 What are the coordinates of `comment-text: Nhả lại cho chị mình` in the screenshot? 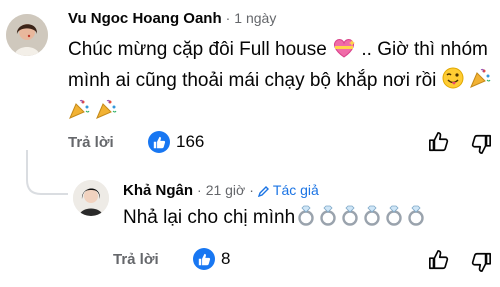 It's located at (308, 219).